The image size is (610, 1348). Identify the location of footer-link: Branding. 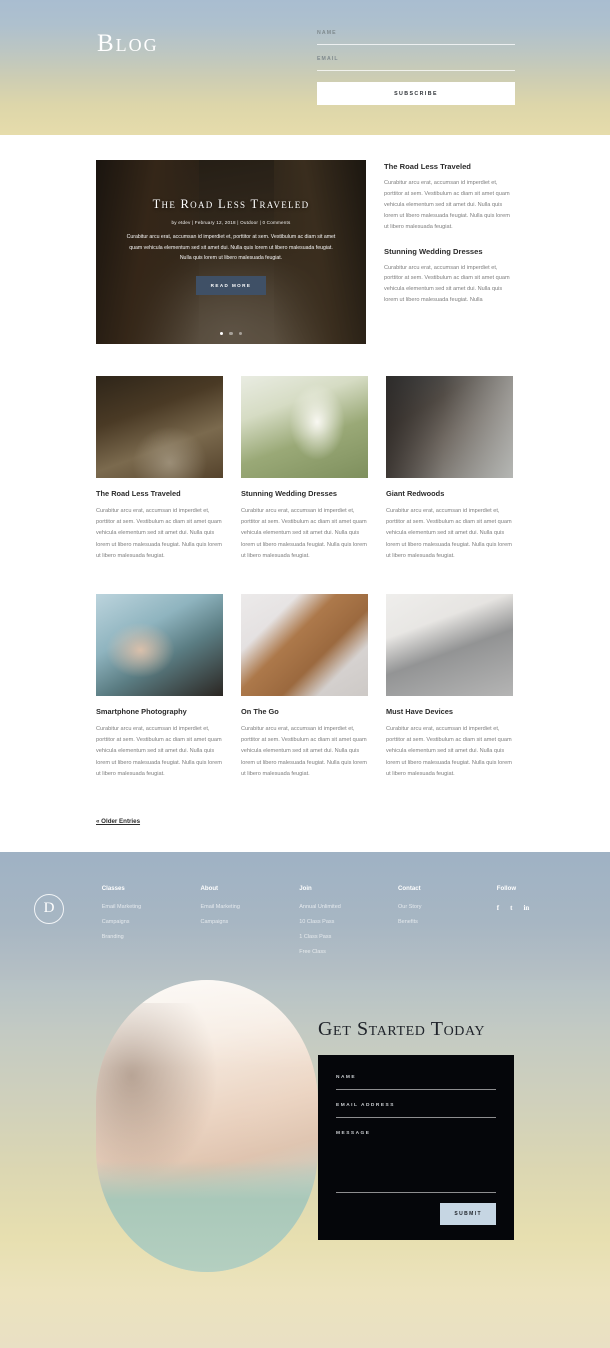
(151, 937).